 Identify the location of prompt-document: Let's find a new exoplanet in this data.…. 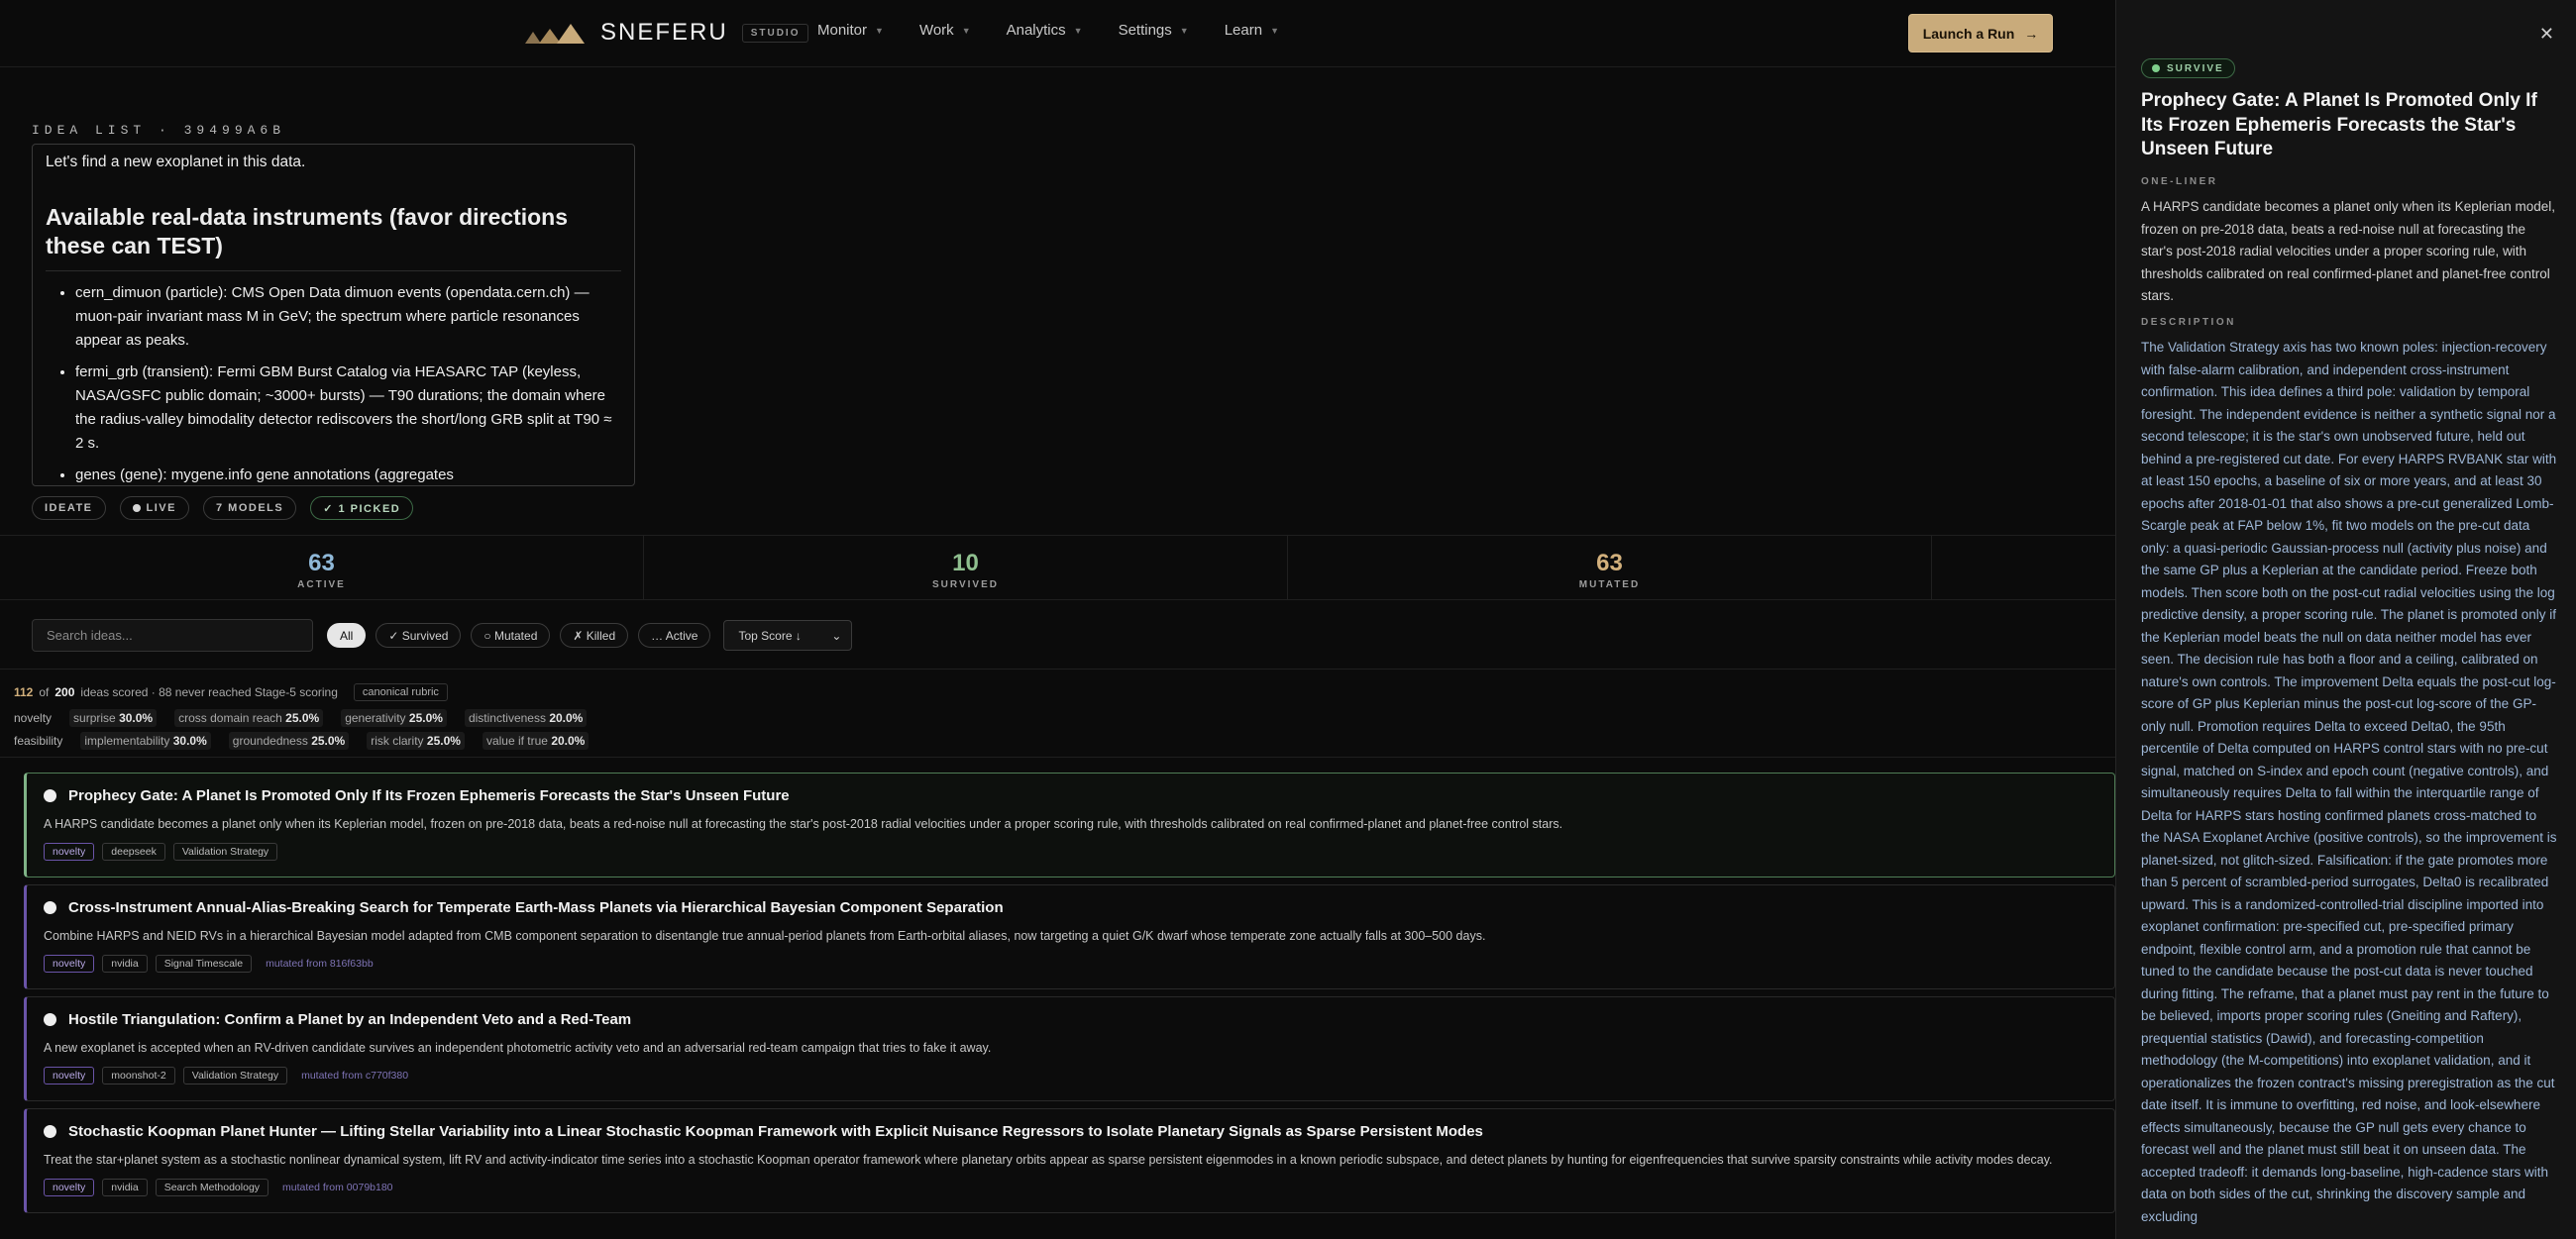
(333, 315).